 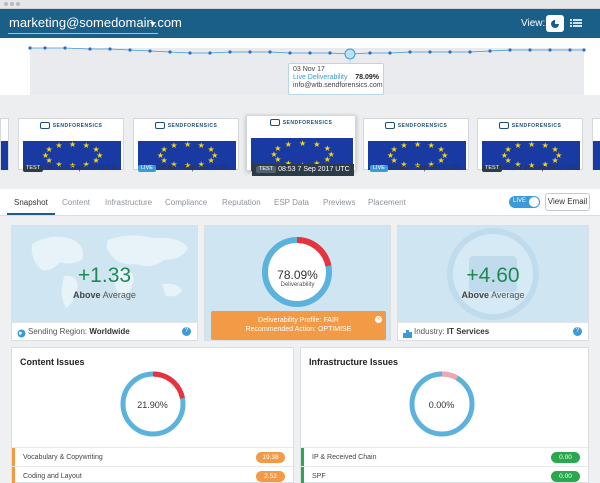 What do you see at coordinates (291, 202) in the screenshot?
I see `tab-esp-data: ESP Data` at bounding box center [291, 202].